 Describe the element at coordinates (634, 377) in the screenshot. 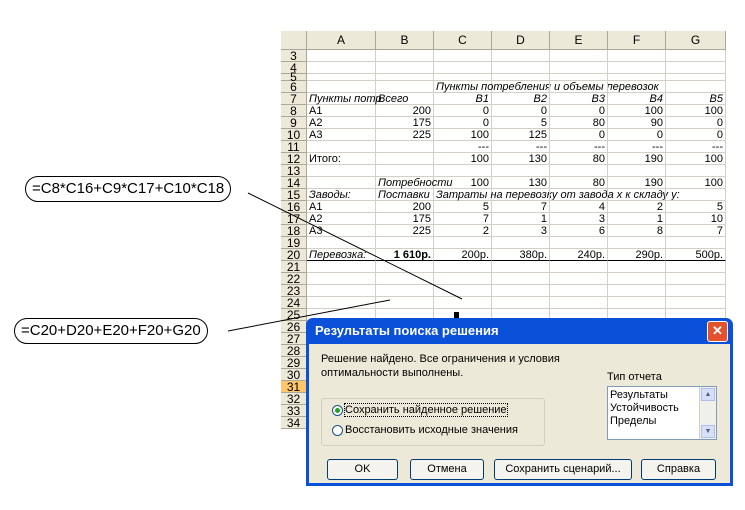

I see `report-type-label: Тип отчета` at that location.